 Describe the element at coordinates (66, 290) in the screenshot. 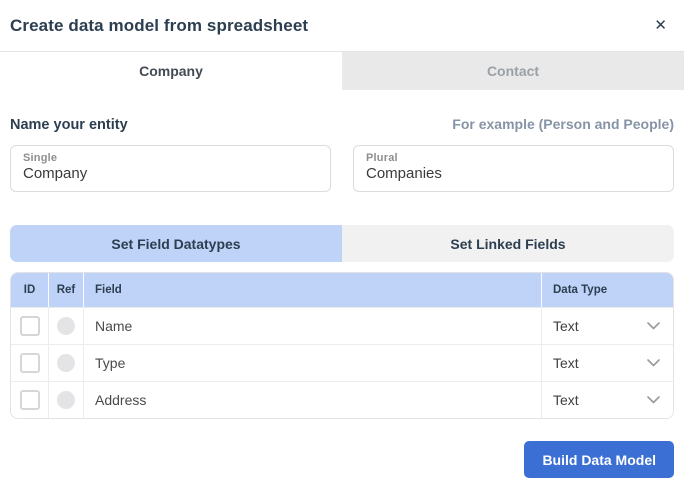

I see `column-header-ref: Ref` at that location.